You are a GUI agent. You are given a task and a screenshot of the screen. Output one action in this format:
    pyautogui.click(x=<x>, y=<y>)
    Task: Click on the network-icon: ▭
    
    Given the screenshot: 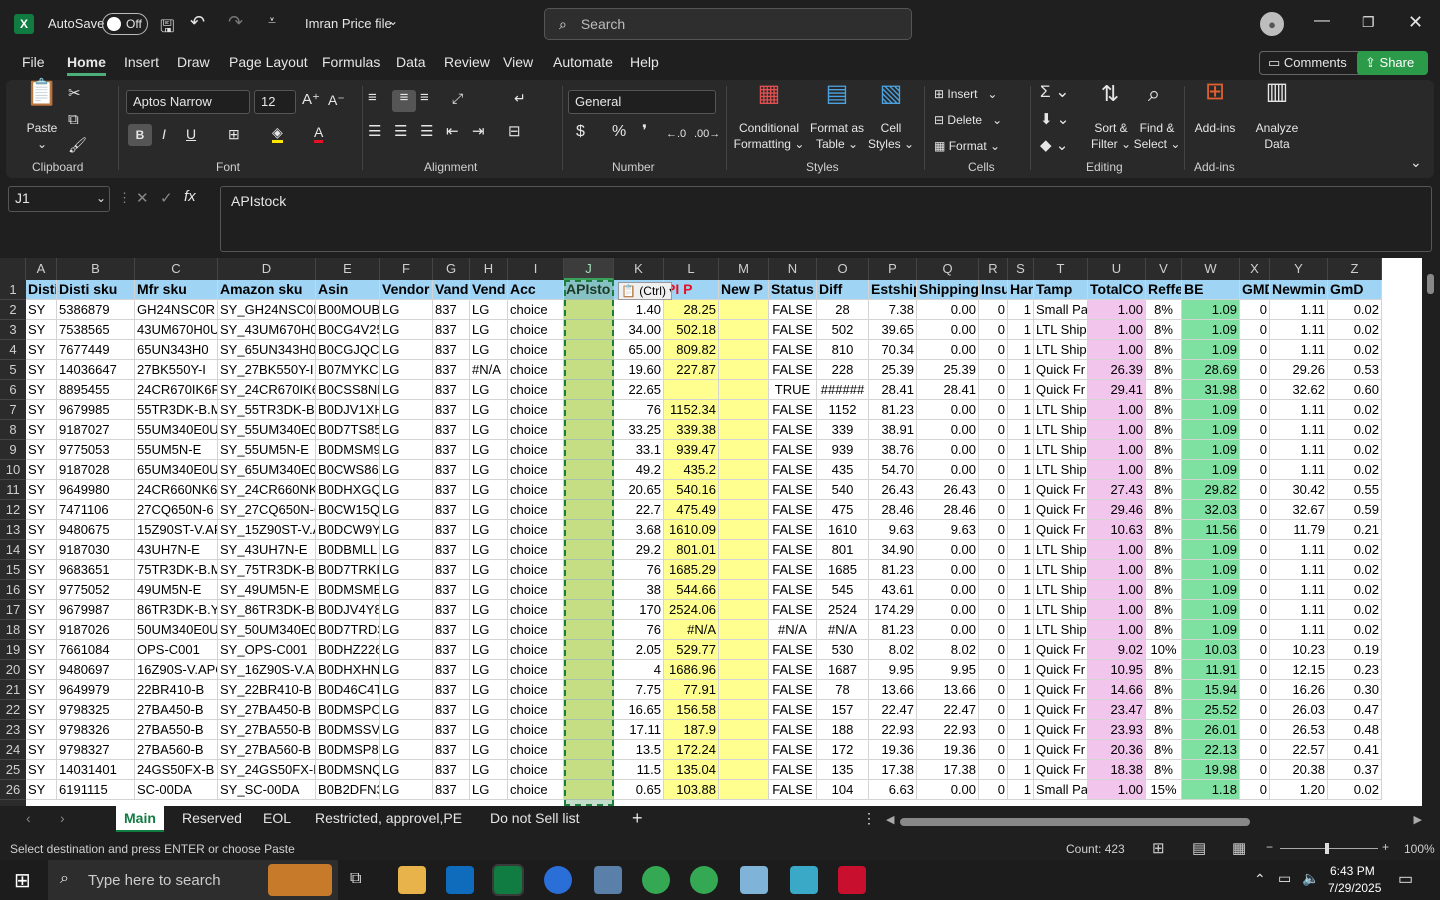 What is the action you would take?
    pyautogui.click(x=1284, y=878)
    